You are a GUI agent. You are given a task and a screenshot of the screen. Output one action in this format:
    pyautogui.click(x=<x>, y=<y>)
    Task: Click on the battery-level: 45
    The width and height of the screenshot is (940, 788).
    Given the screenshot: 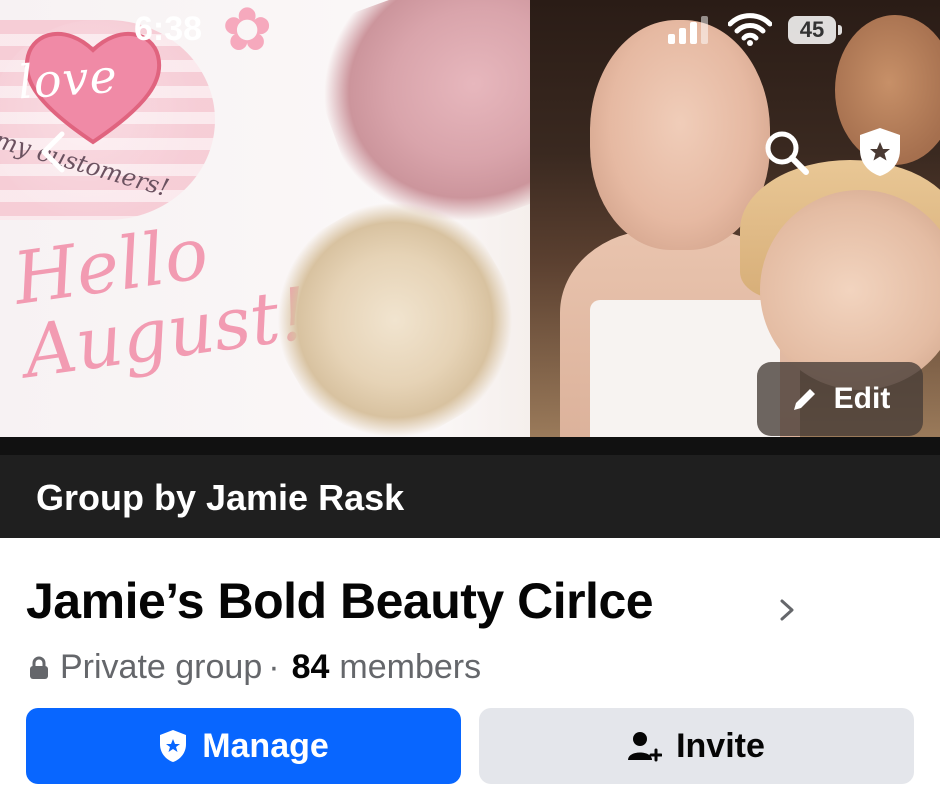 What is the action you would take?
    pyautogui.click(x=812, y=29)
    